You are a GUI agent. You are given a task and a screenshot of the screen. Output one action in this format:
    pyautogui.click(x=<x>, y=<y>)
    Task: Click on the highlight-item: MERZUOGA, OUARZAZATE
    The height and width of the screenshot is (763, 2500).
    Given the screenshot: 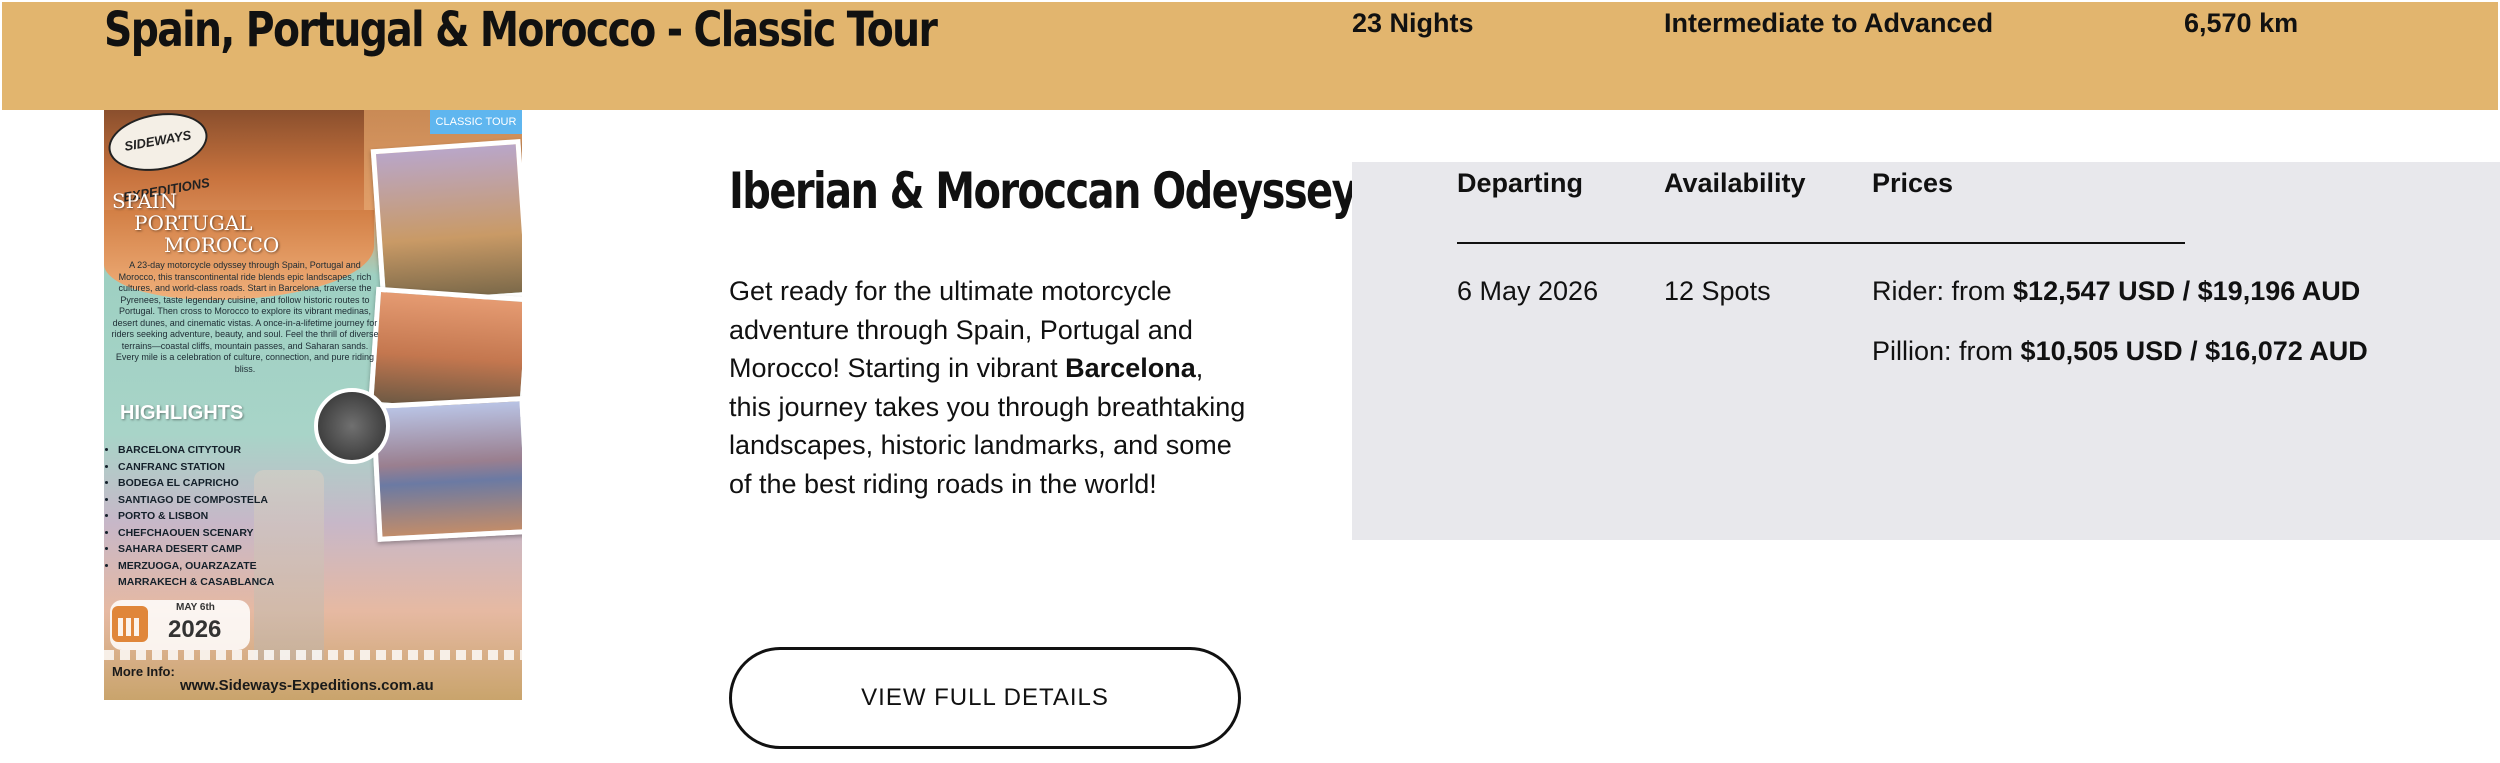 What is the action you would take?
    pyautogui.click(x=196, y=566)
    